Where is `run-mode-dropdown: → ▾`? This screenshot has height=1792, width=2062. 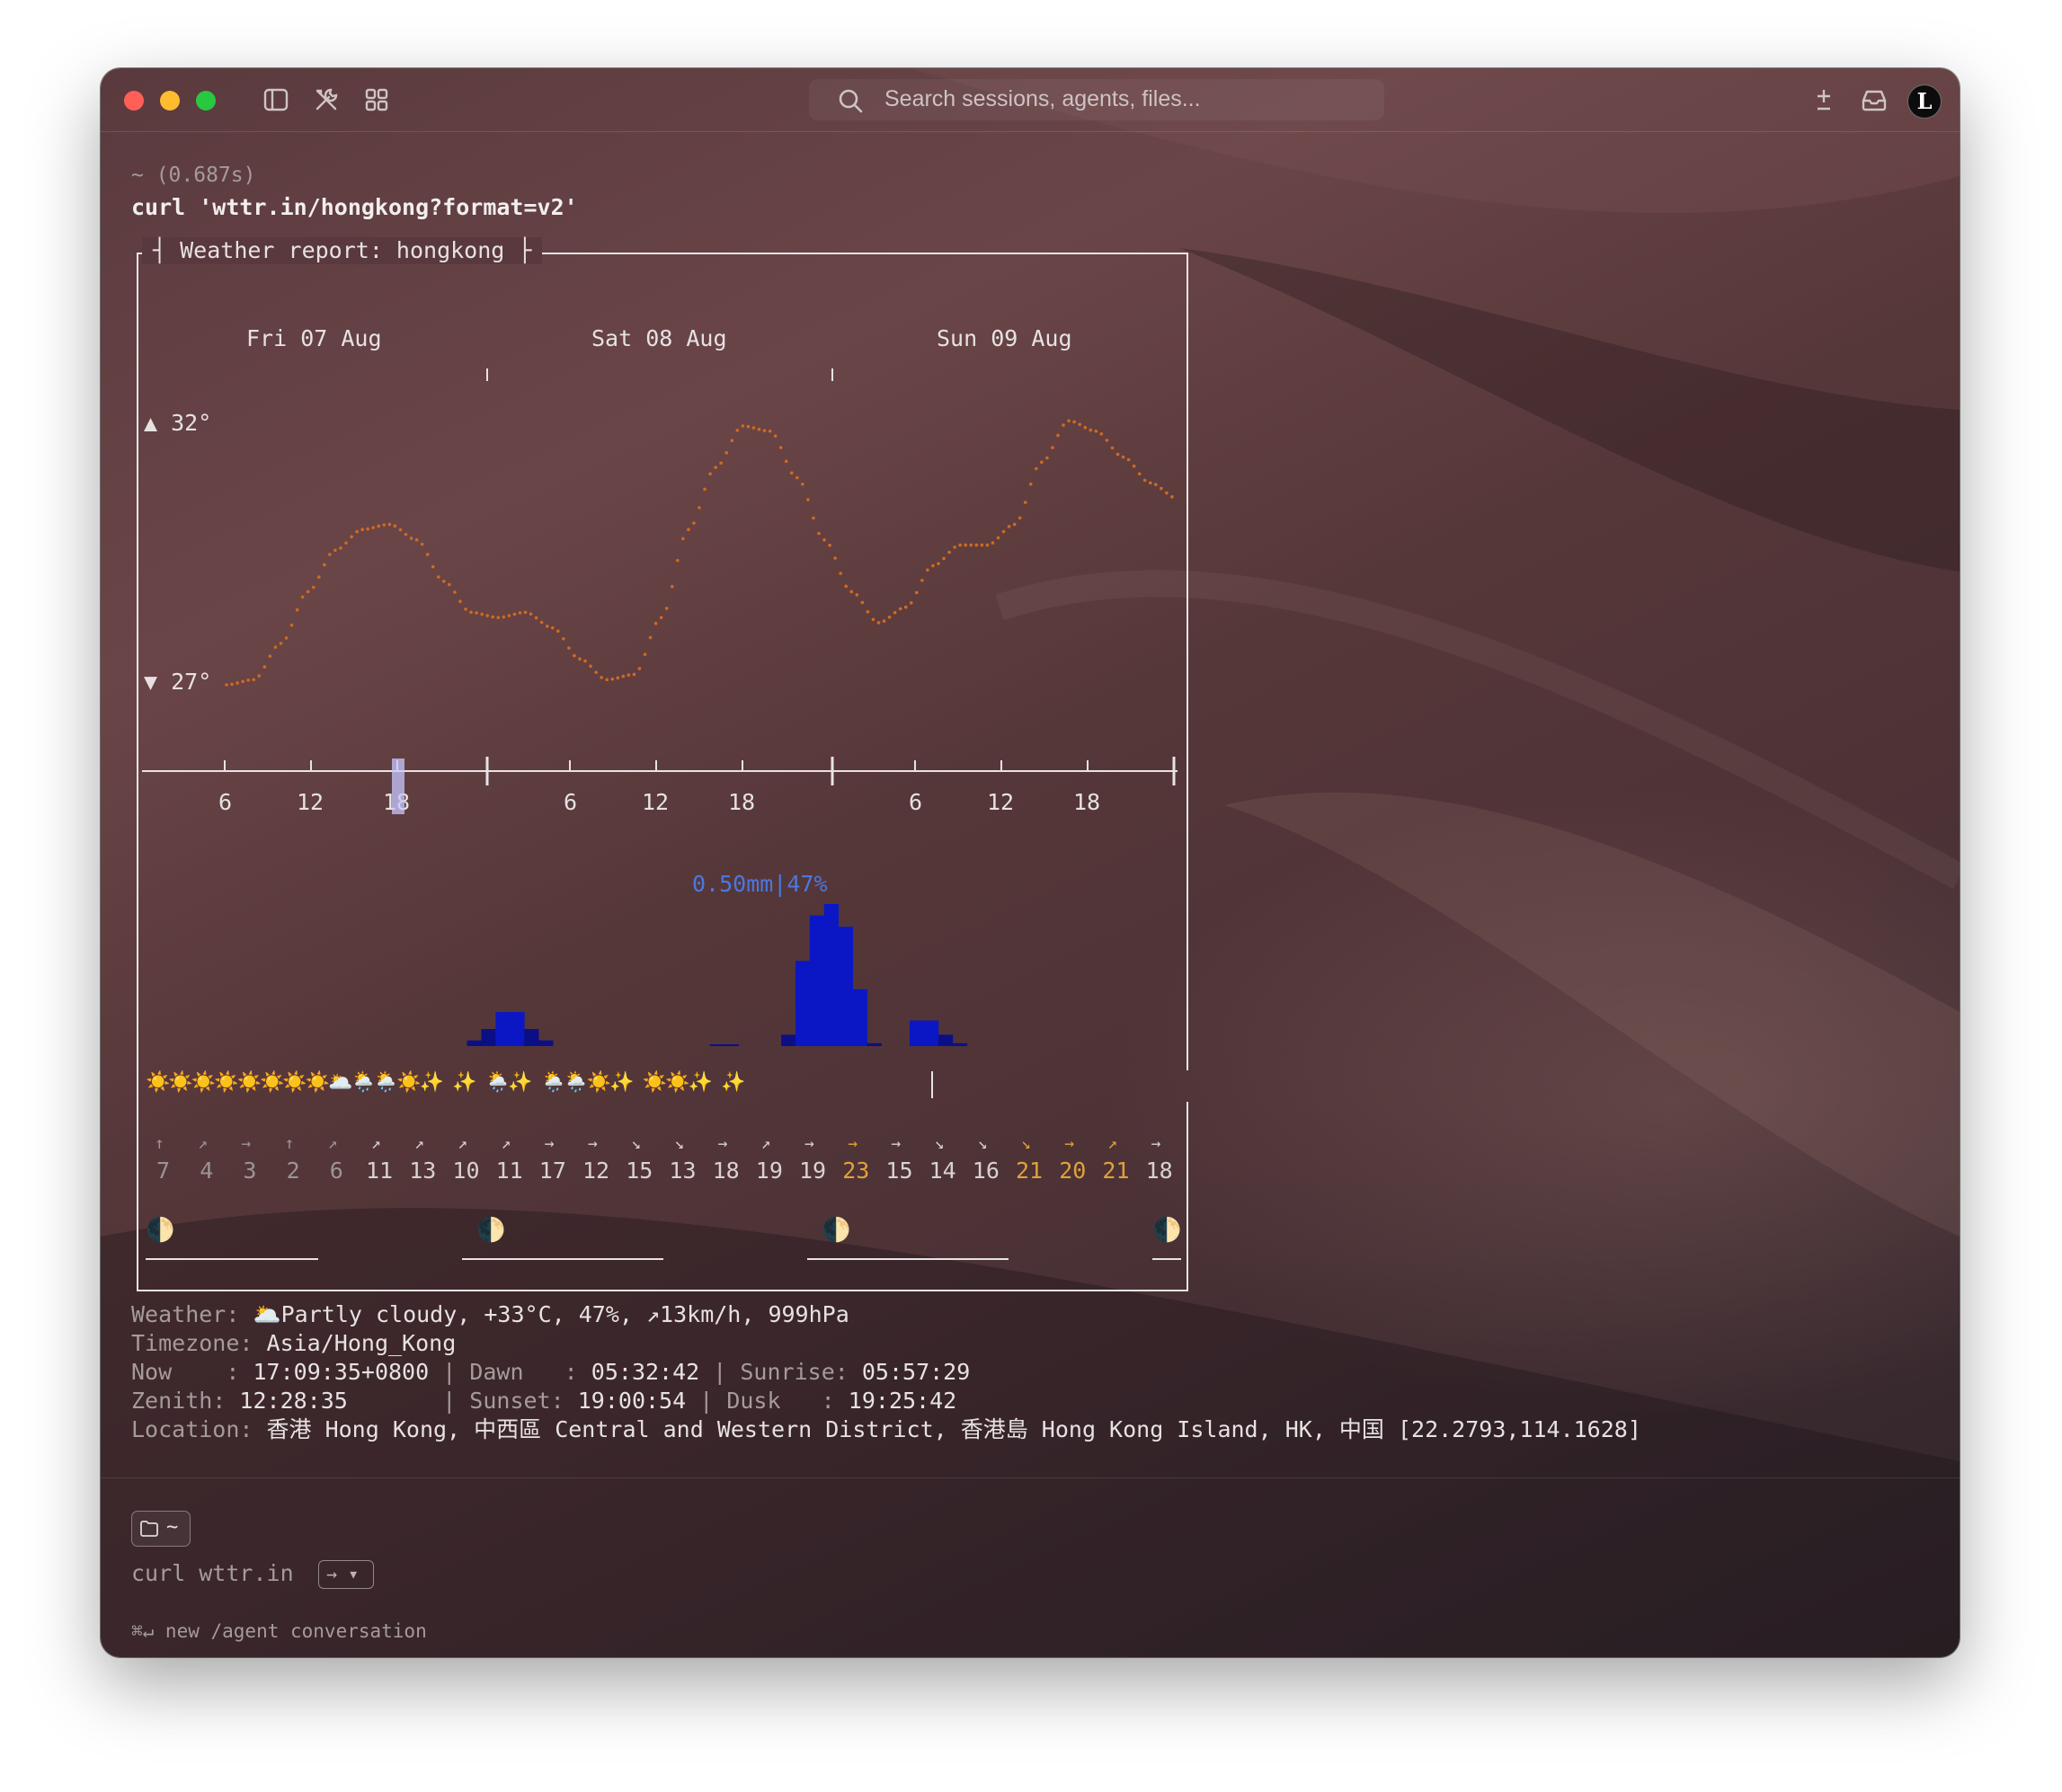 run-mode-dropdown: → ▾ is located at coordinates (346, 1574).